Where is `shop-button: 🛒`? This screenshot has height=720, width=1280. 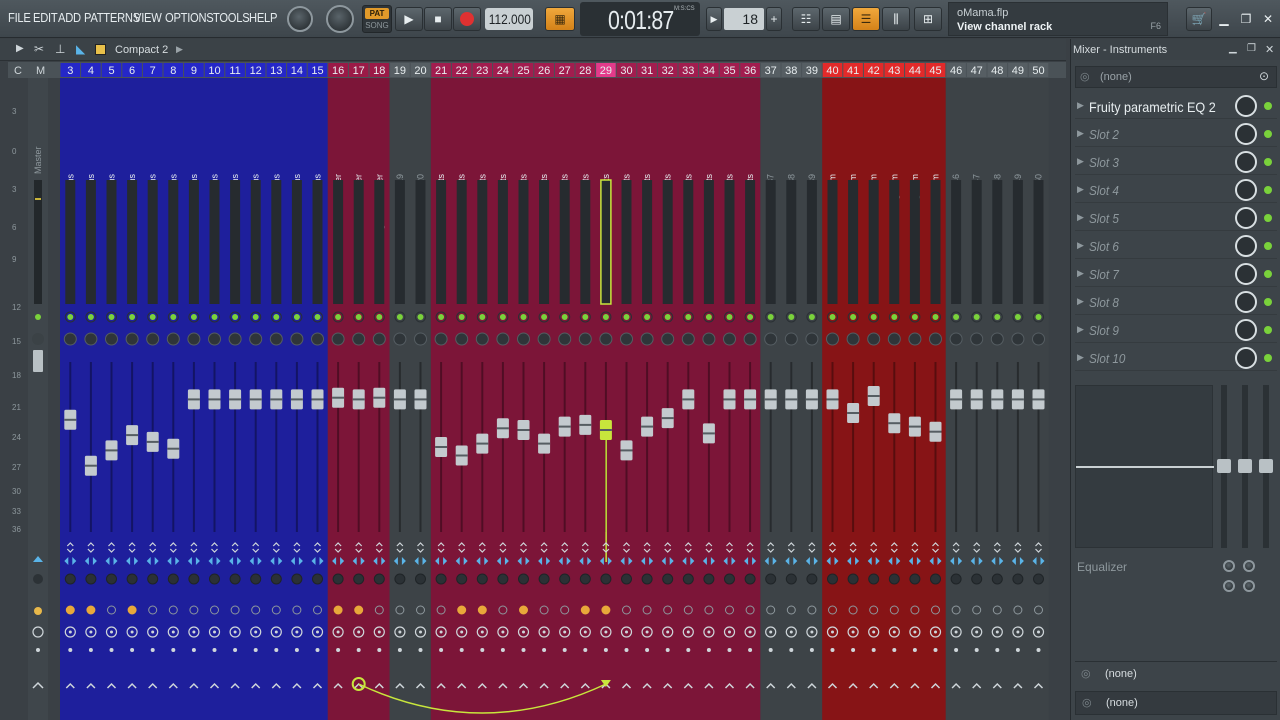
shop-button: 🛒 is located at coordinates (1199, 19).